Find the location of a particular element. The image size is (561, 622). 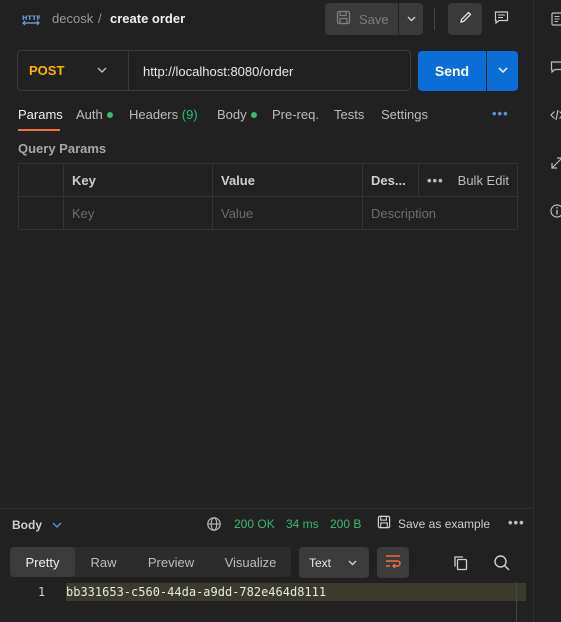

view-visualize: Visualize is located at coordinates (250, 562).